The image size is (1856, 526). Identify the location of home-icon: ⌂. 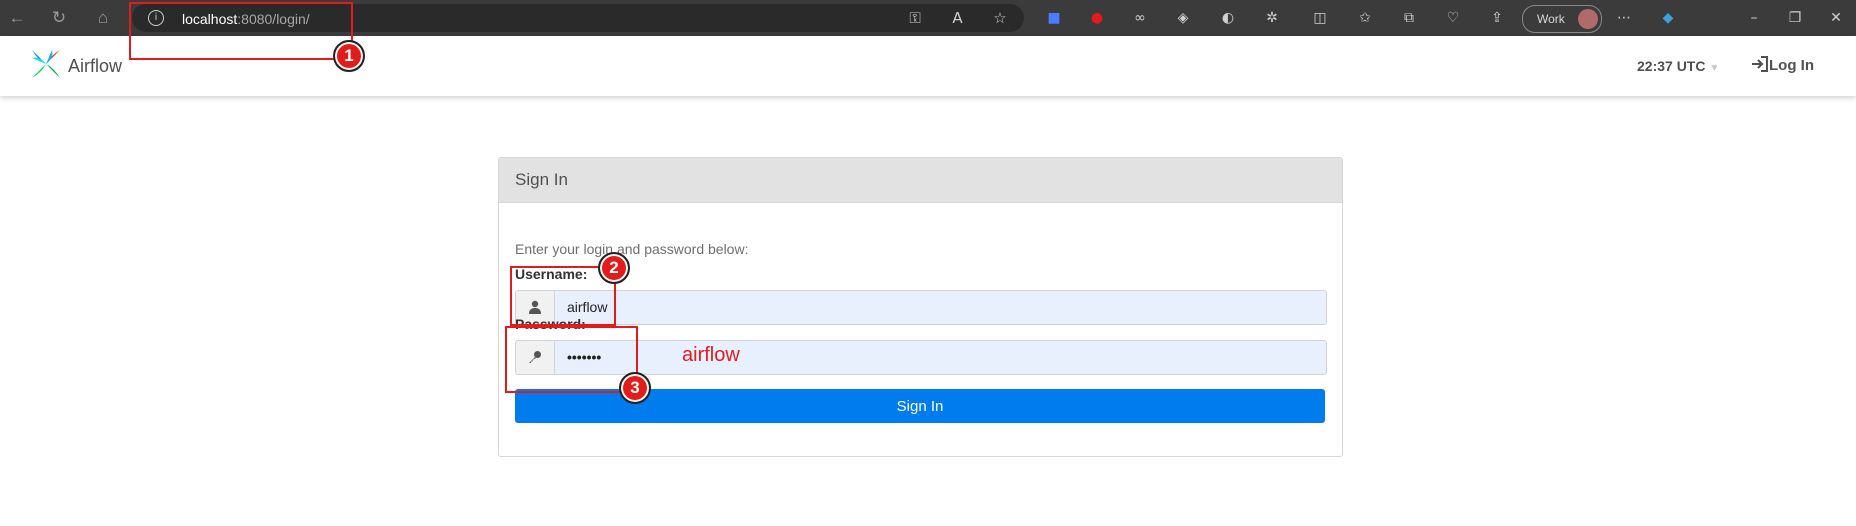
(103, 18).